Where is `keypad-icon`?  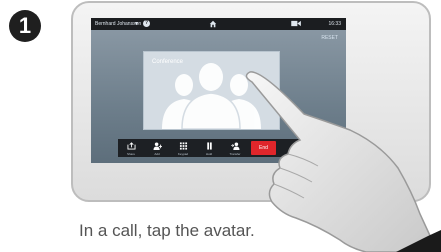
keypad-icon is located at coordinates (183, 146).